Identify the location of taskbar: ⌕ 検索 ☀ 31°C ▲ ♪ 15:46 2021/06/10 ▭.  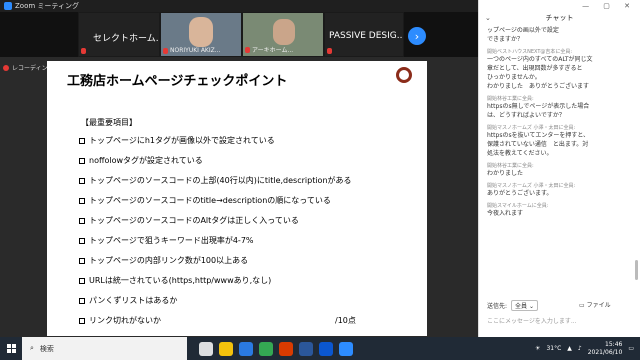
(320, 348).